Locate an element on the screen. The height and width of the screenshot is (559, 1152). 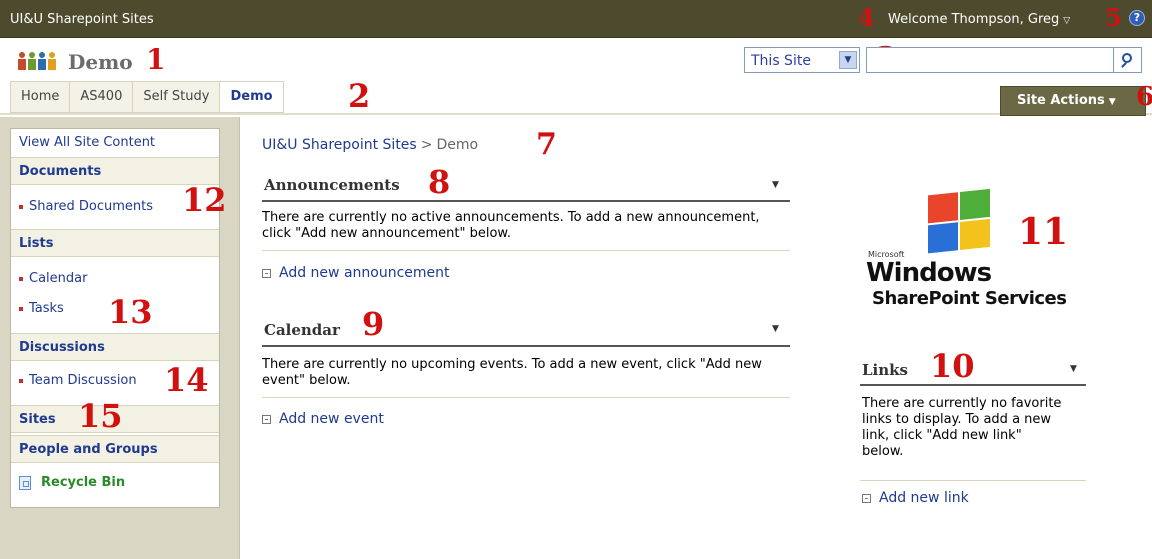
callout-8: 8 is located at coordinates (439, 182).